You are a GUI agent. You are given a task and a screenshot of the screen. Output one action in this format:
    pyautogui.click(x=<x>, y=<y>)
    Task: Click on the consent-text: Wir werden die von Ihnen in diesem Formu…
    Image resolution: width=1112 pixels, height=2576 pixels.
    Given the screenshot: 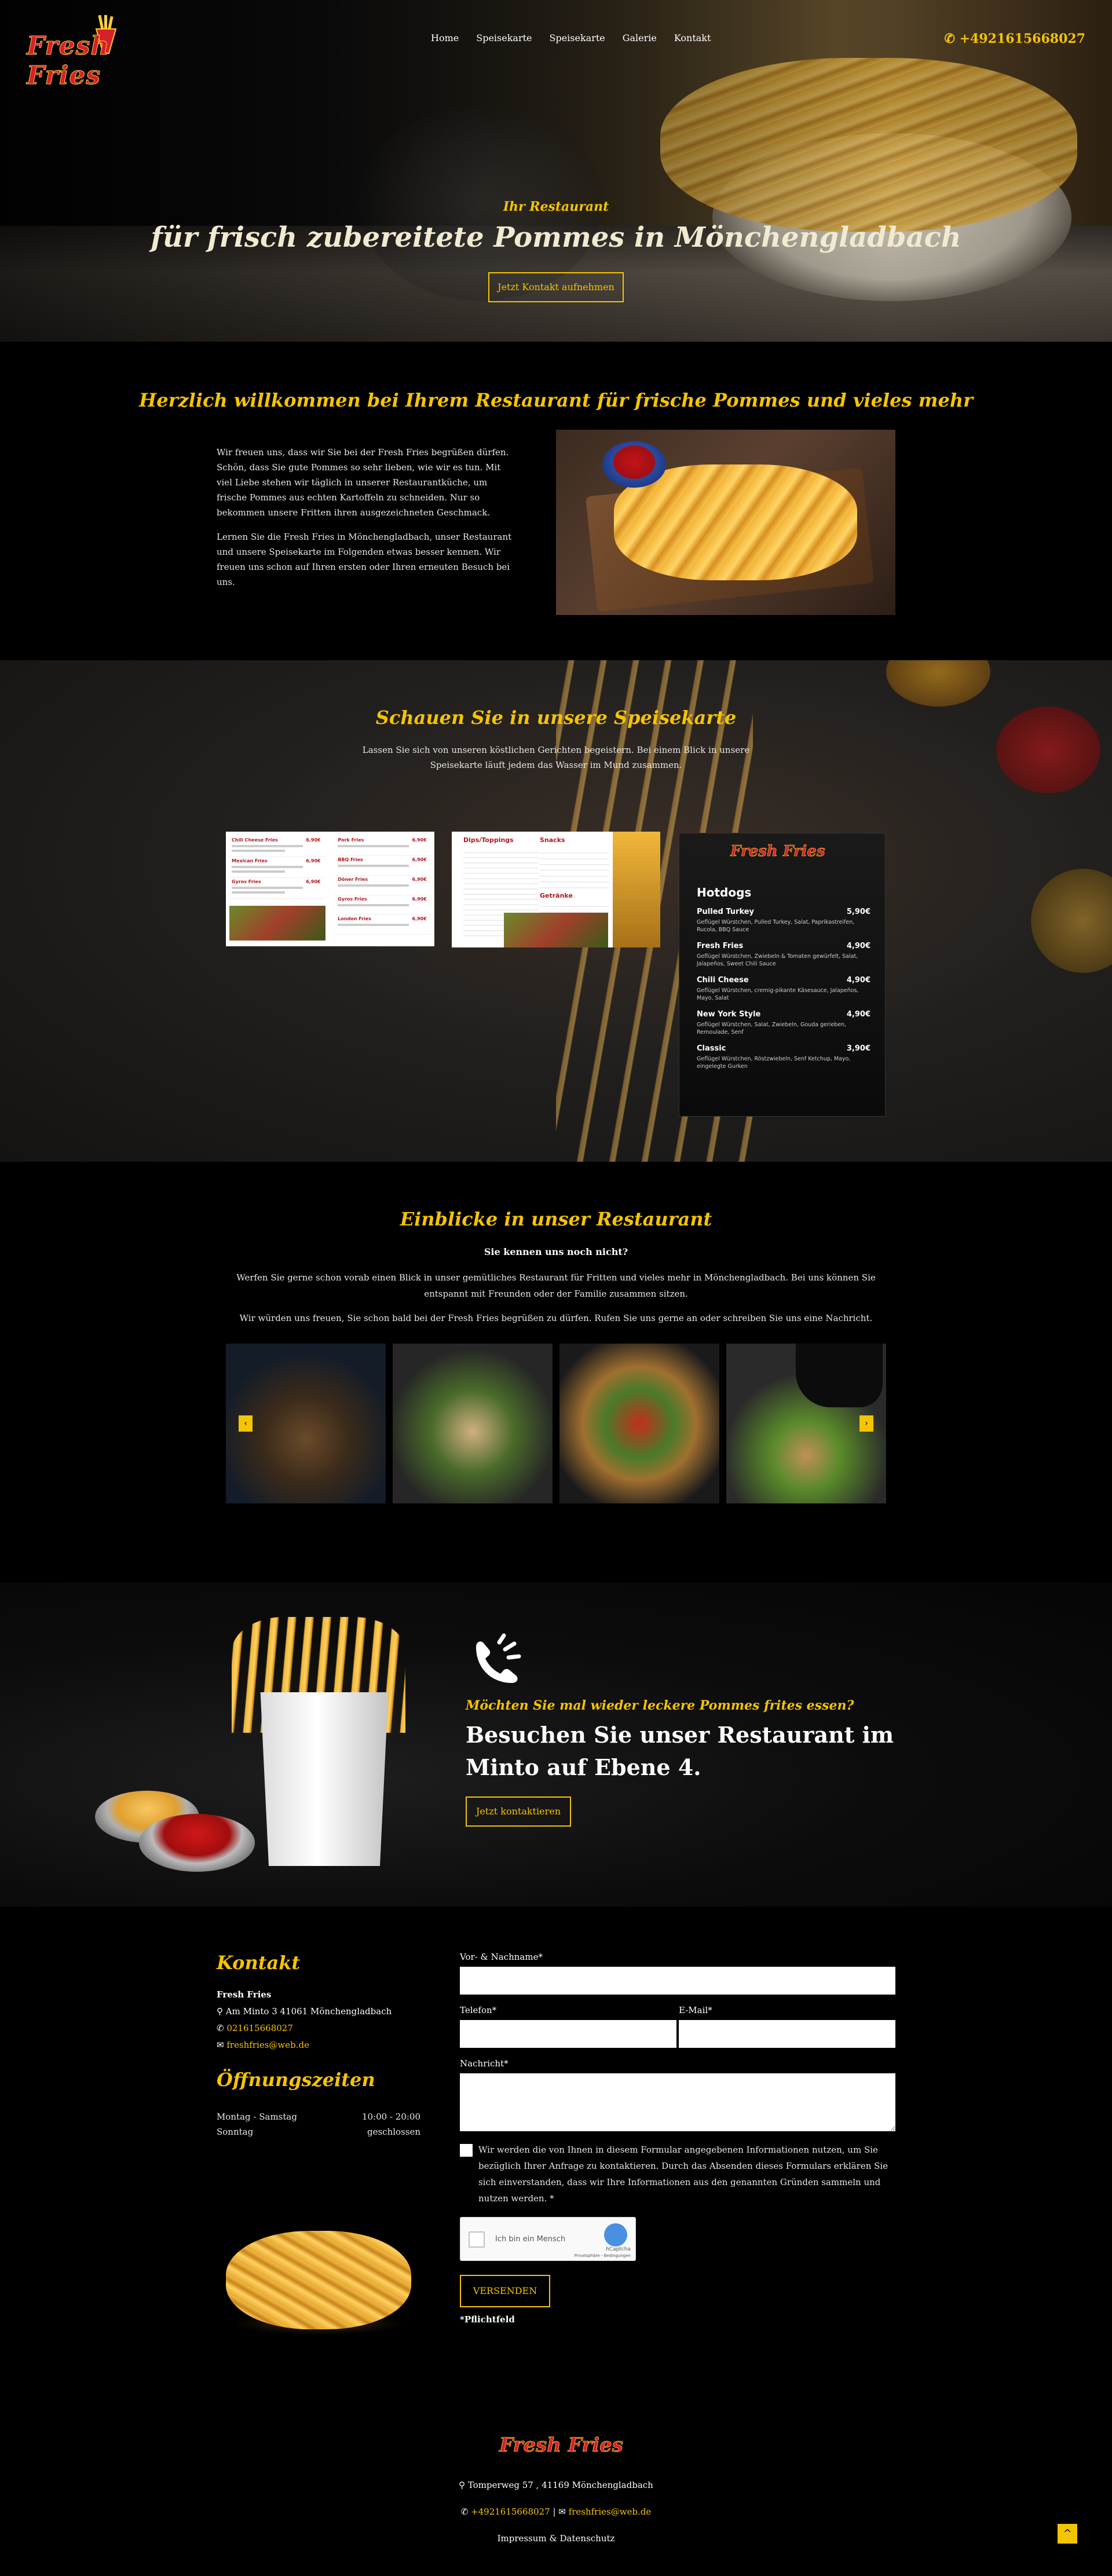 What is the action you would take?
    pyautogui.click(x=683, y=2174)
    